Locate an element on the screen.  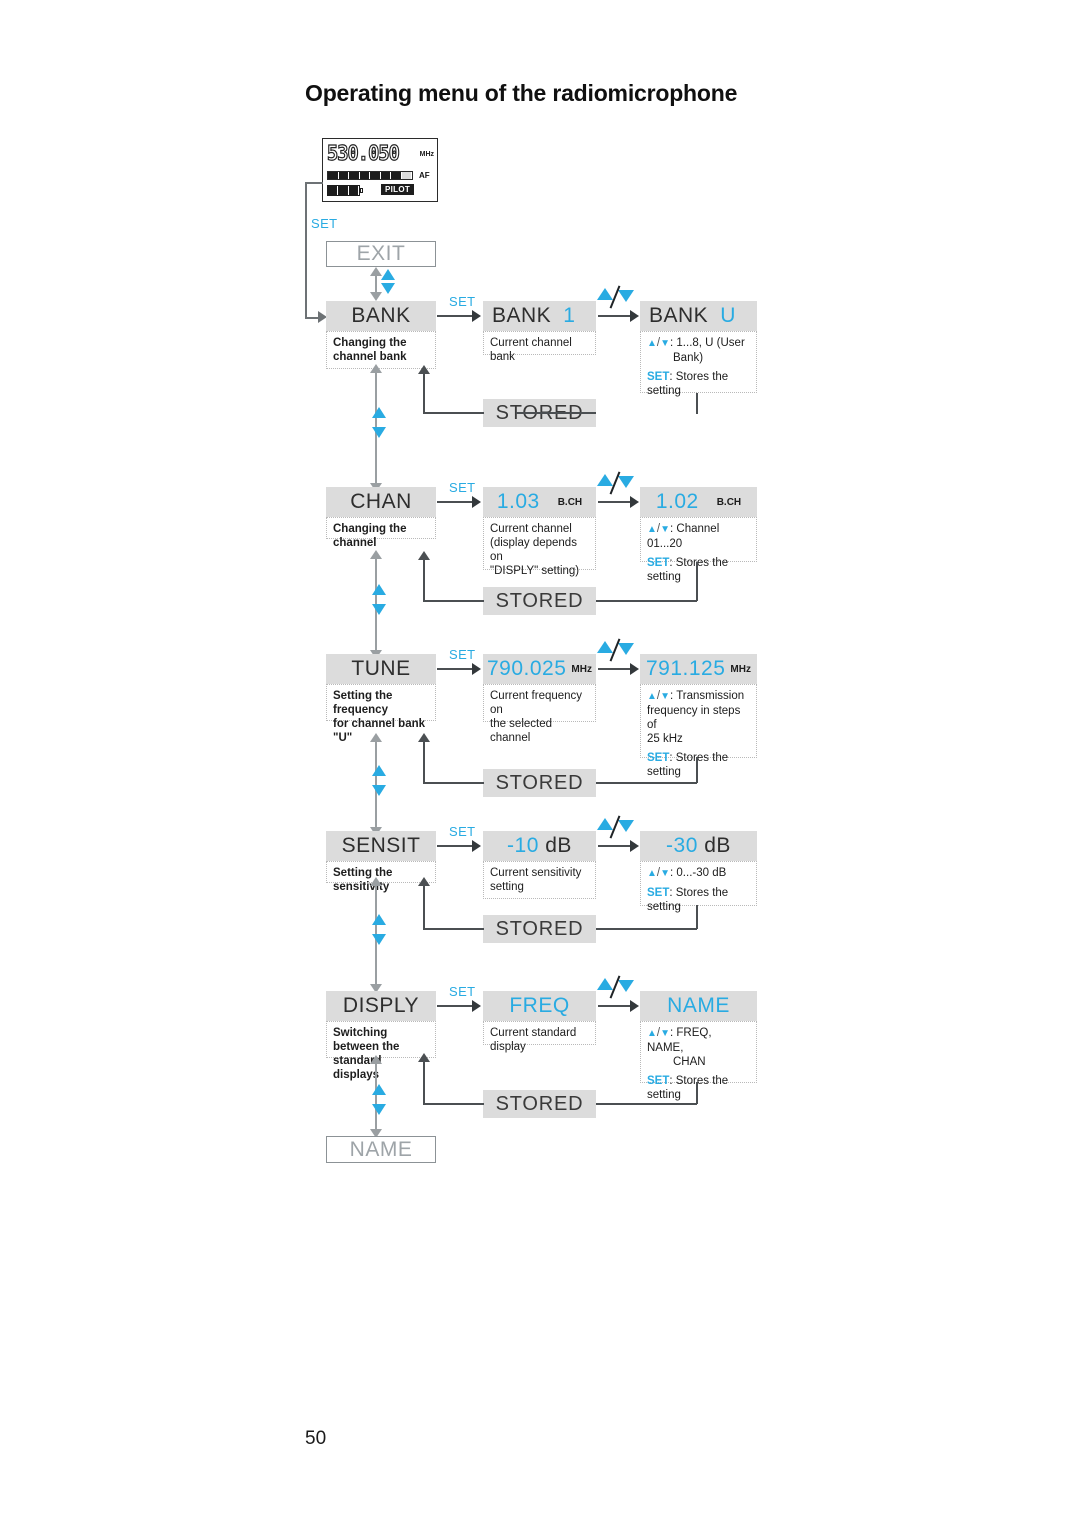
set-entry-vertical-line is located at coordinates (306, 250).